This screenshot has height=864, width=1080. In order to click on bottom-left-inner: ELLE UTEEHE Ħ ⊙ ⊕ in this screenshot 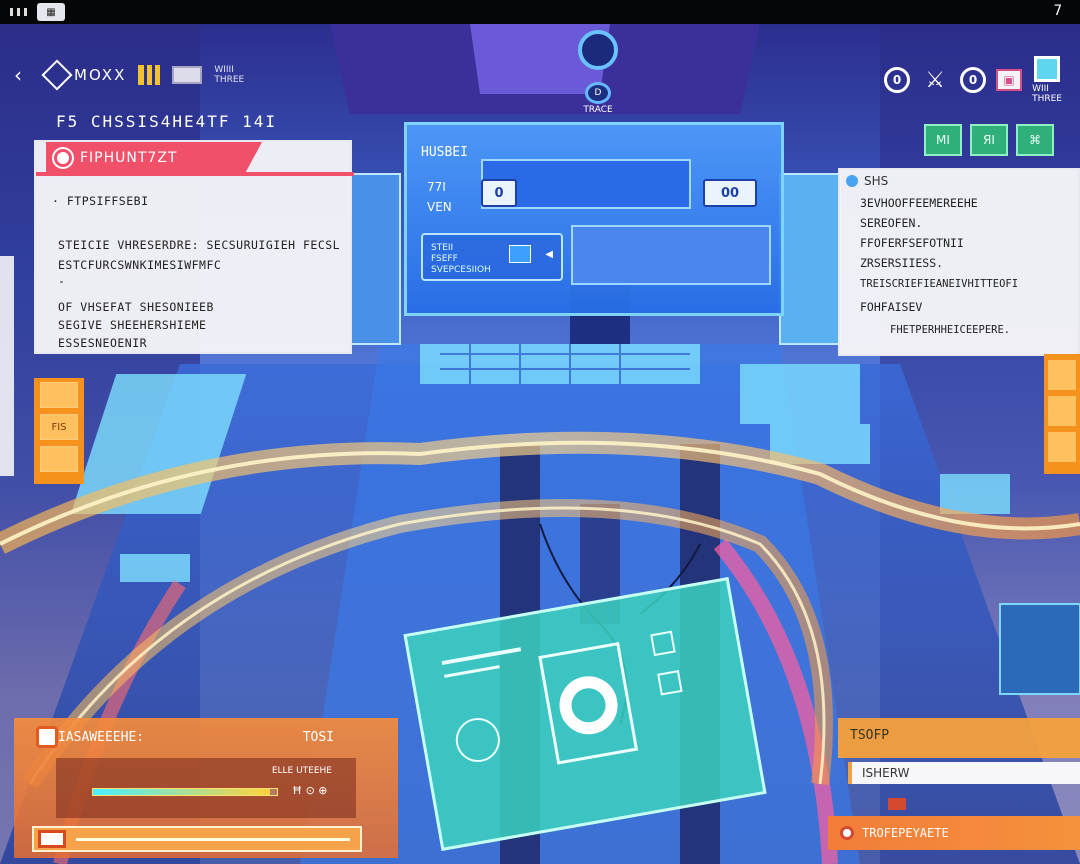, I will do `click(206, 788)`.